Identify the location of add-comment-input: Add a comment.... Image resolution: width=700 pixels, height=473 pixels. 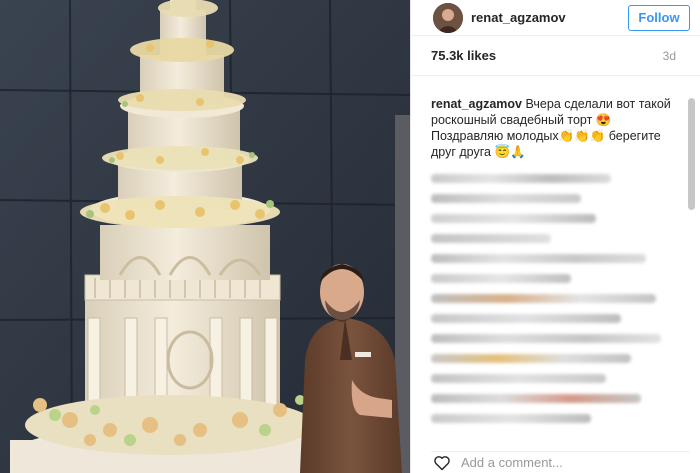
(512, 462).